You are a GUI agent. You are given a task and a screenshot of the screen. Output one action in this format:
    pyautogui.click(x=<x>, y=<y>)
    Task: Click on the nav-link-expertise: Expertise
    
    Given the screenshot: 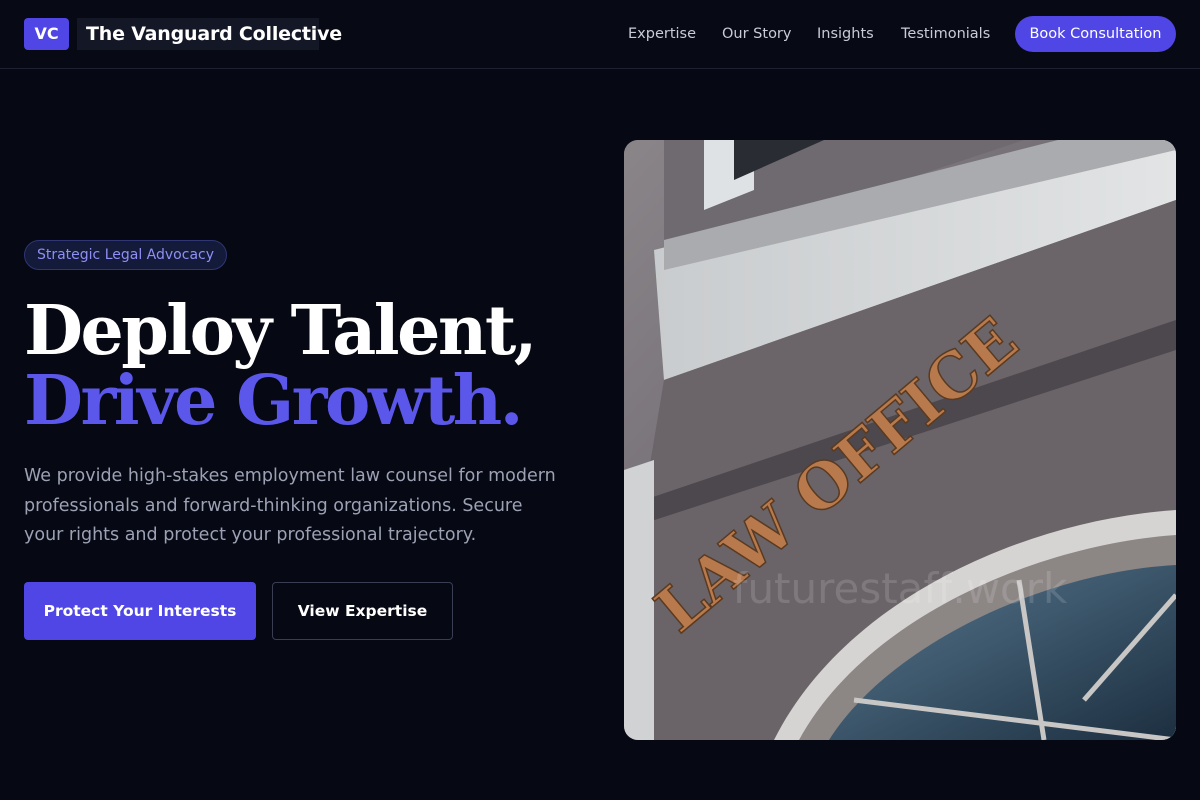 What is the action you would take?
    pyautogui.click(x=662, y=34)
    